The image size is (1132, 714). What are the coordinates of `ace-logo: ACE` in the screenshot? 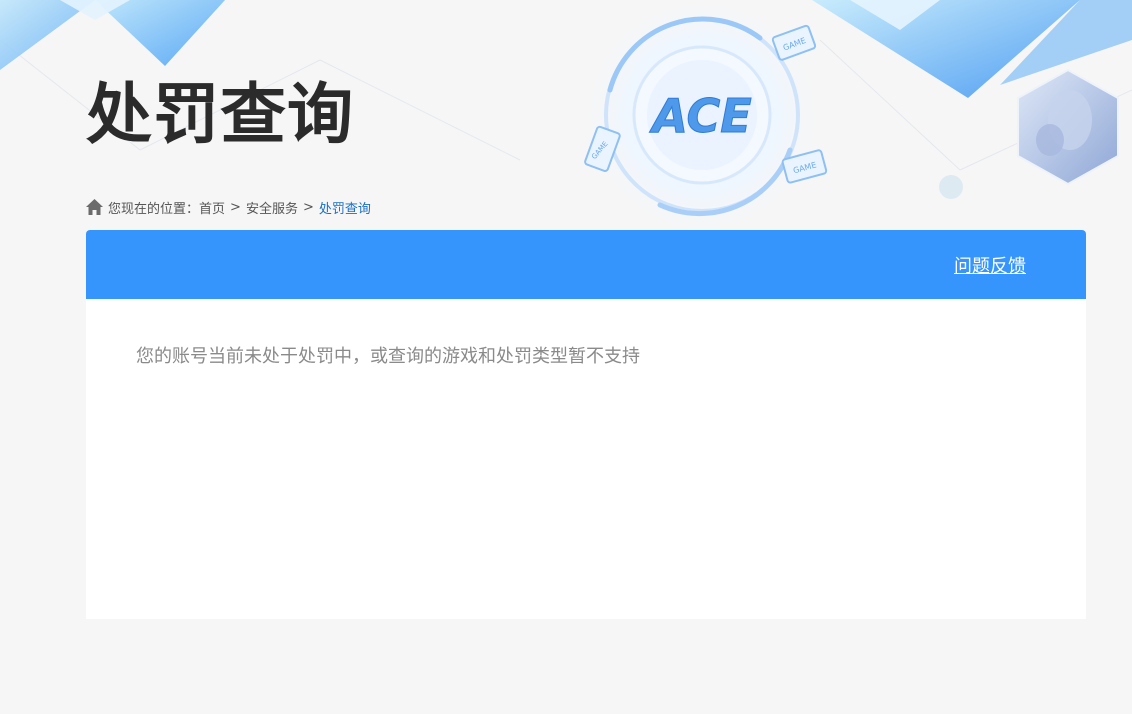 It's located at (700, 116).